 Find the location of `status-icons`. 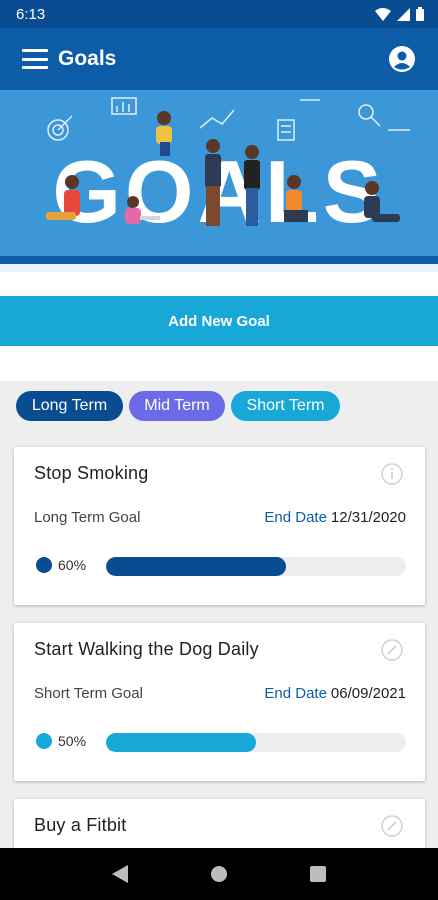

status-icons is located at coordinates (399, 14).